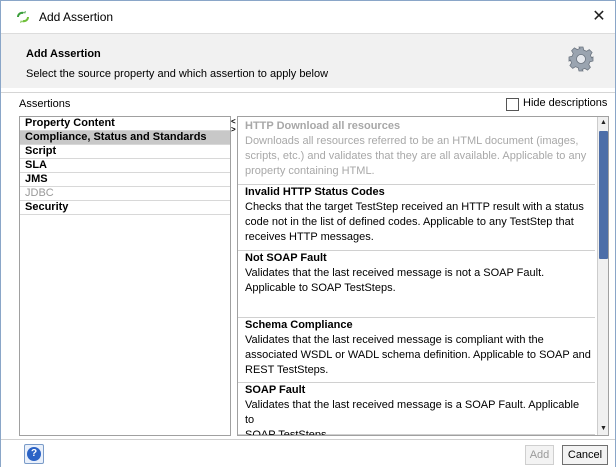  I want to click on category-item: Security, so click(125, 208).